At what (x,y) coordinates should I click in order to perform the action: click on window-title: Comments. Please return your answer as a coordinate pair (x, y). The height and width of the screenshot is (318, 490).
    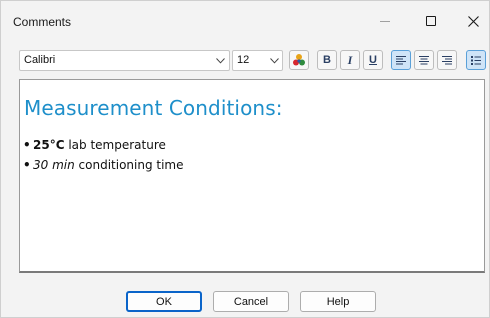
    Looking at the image, I should click on (42, 22).